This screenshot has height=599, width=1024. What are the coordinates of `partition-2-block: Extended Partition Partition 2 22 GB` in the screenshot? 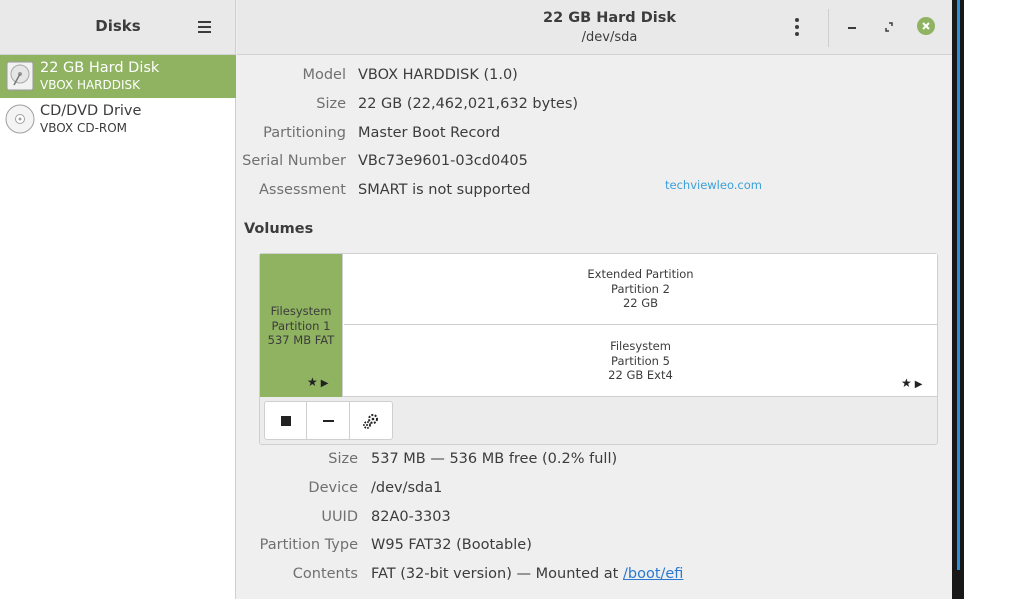 It's located at (640, 289).